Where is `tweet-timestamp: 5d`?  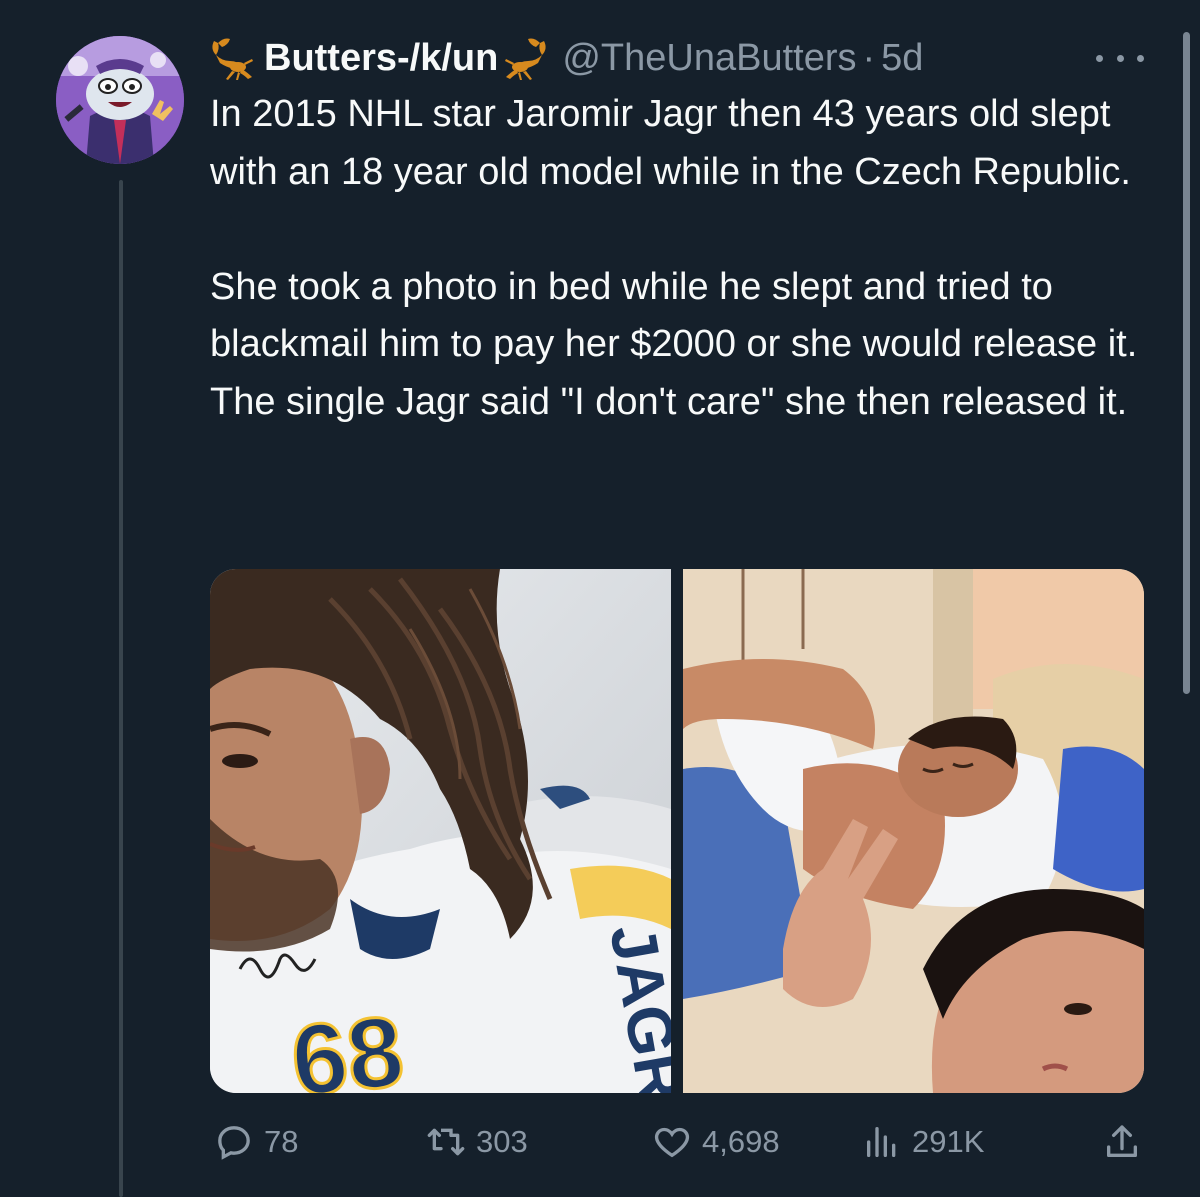 tweet-timestamp: 5d is located at coordinates (902, 58).